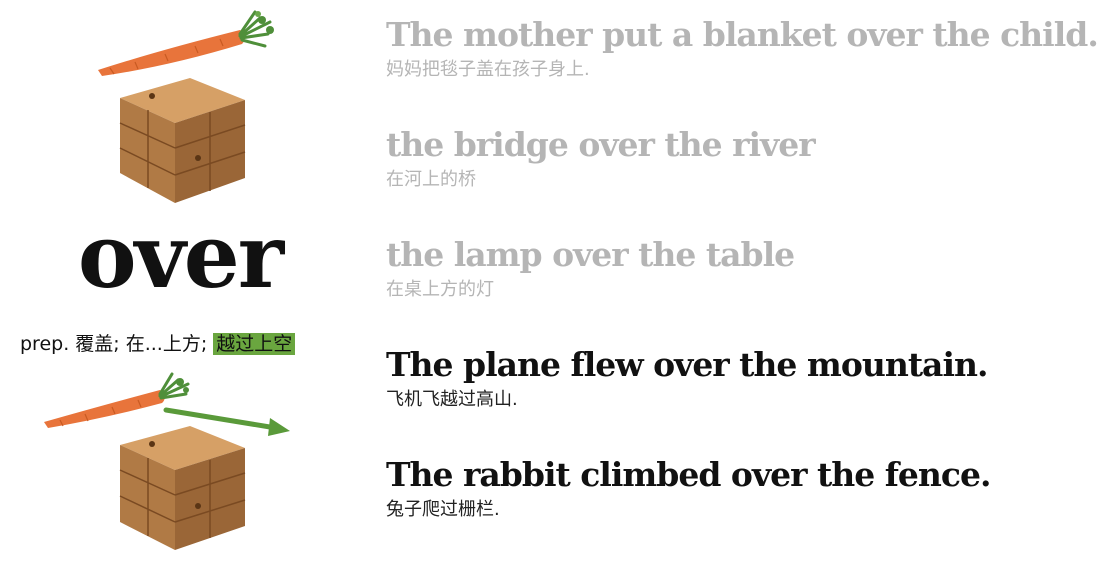 The width and height of the screenshot is (1103, 562). I want to click on carrot-above-cube-illustration, so click(190, 108).